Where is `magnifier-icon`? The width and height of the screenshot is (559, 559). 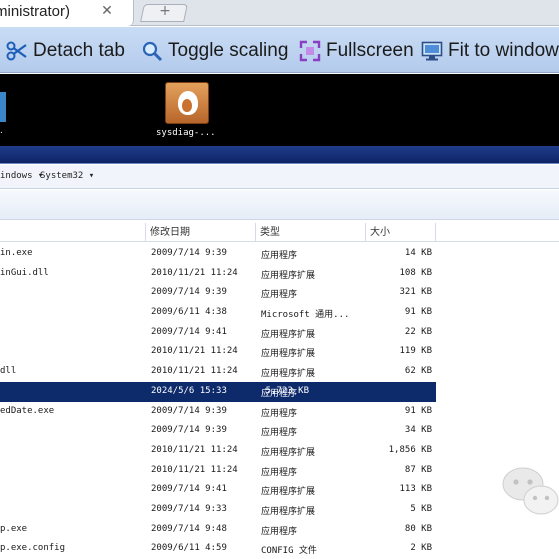 magnifier-icon is located at coordinates (152, 51).